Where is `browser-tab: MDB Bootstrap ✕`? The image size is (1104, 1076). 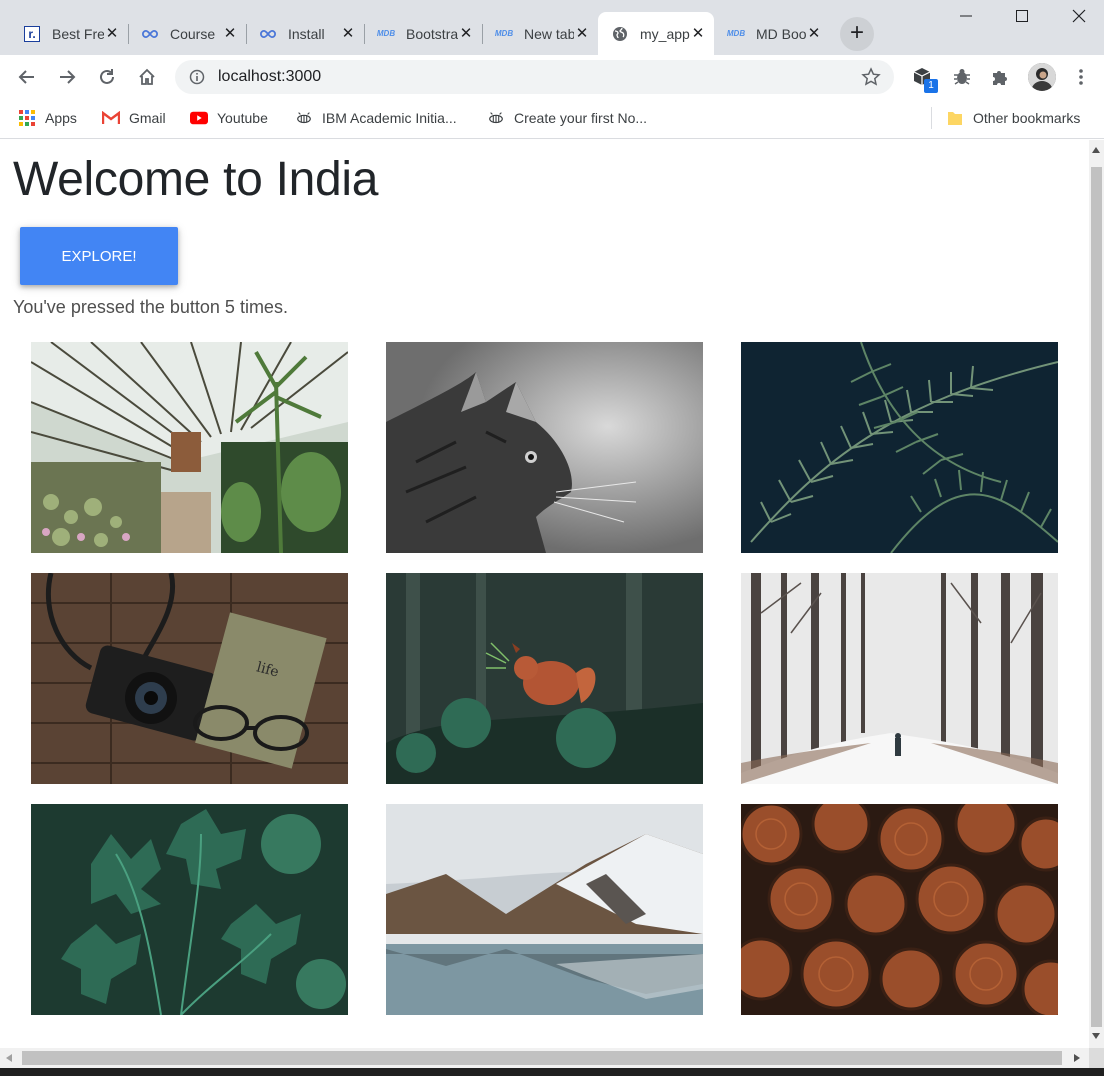 browser-tab: MDB Bootstrap ✕ is located at coordinates (423, 33).